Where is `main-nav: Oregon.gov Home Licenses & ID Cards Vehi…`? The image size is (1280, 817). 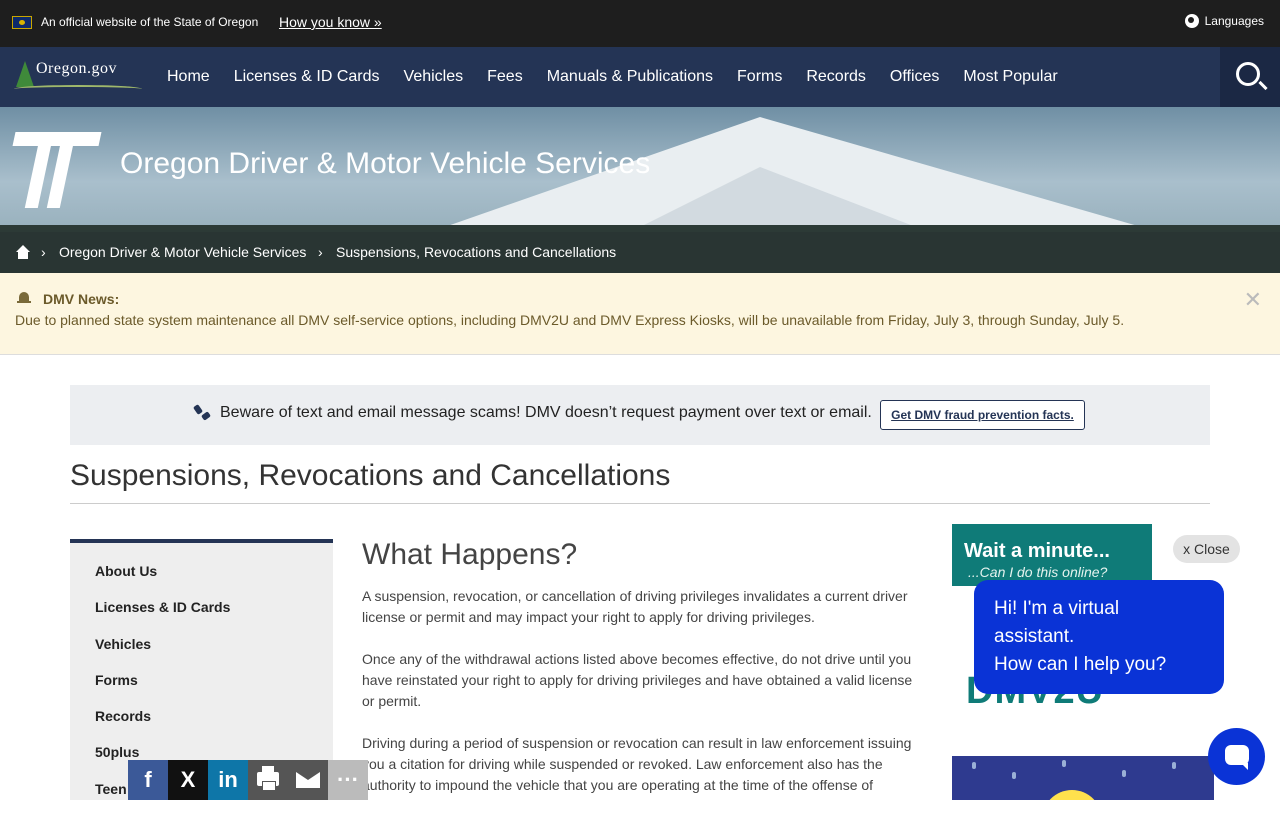 main-nav: Oregon.gov Home Licenses & ID Cards Vehi… is located at coordinates (640, 77).